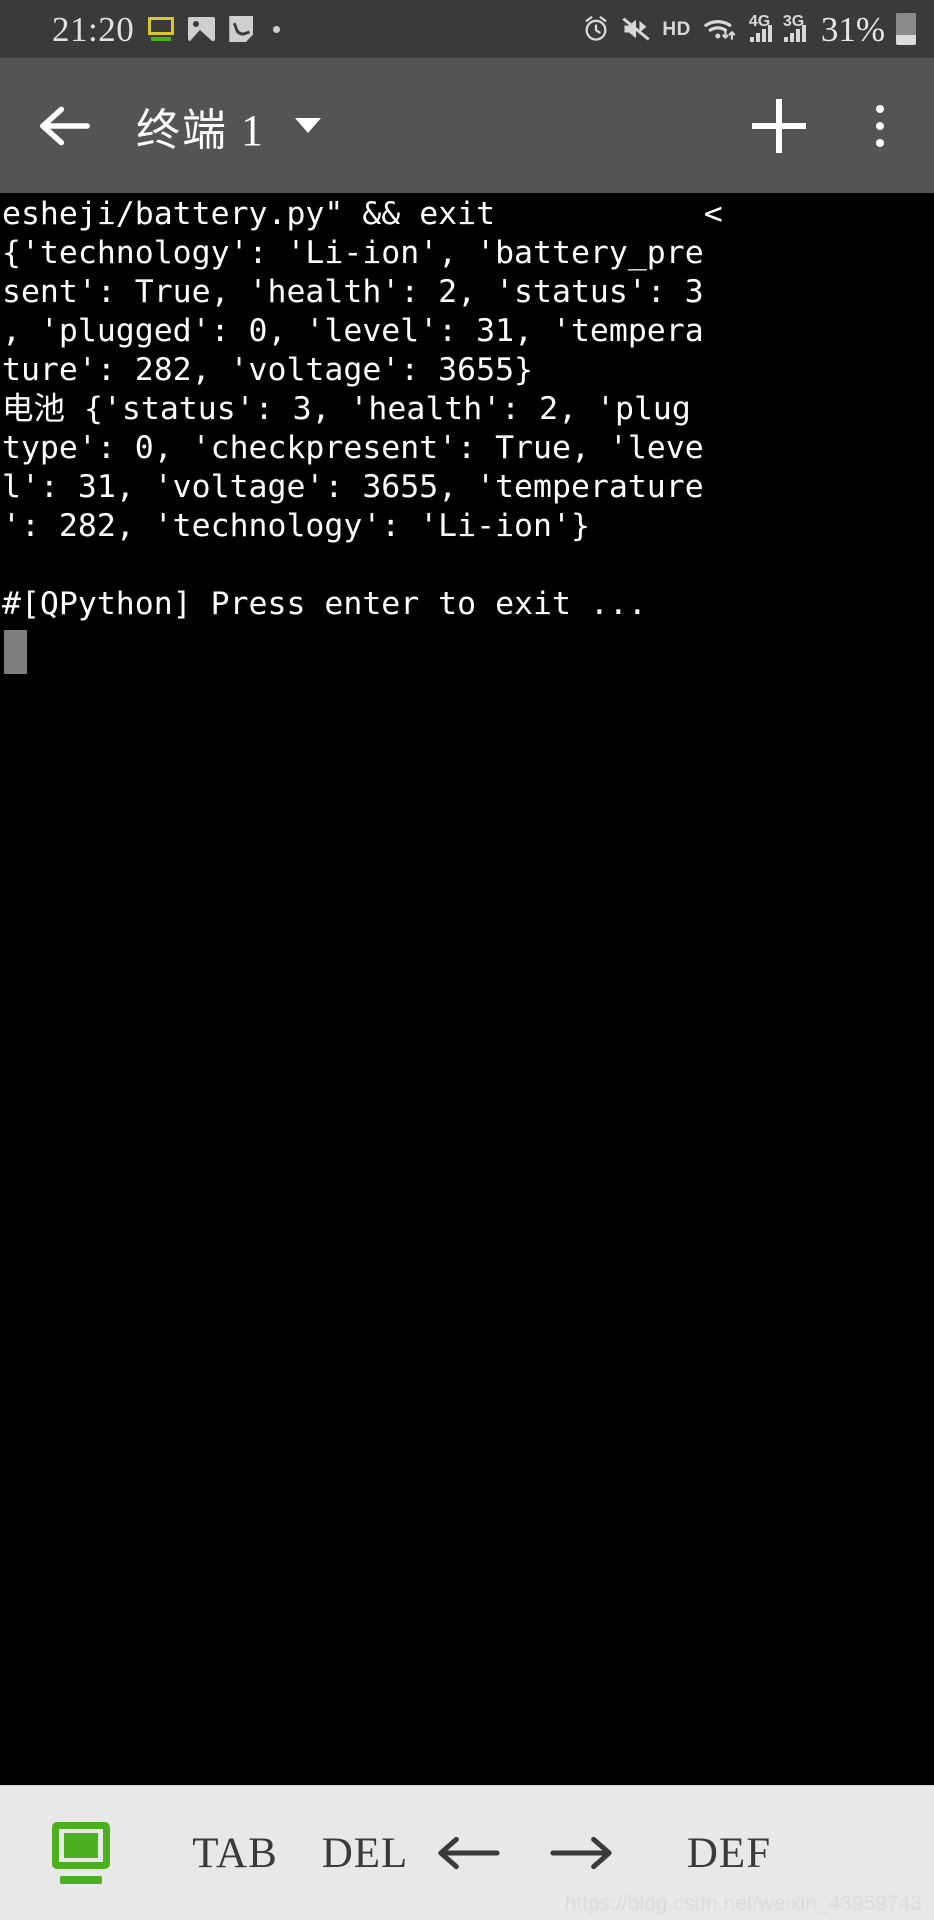 This screenshot has width=934, height=1920. I want to click on status-bar: 21:20 HD 4G 3G 31%, so click(467, 29).